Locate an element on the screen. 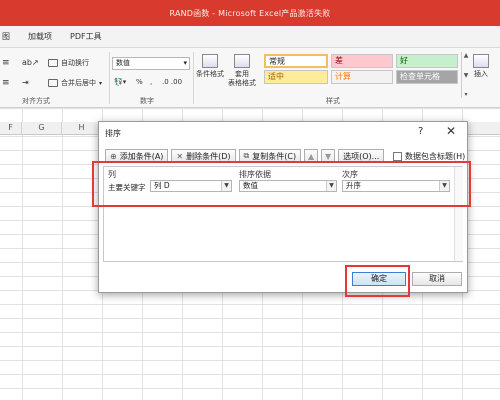 This screenshot has height=400, width=500. style-bad: 差 is located at coordinates (362, 61).